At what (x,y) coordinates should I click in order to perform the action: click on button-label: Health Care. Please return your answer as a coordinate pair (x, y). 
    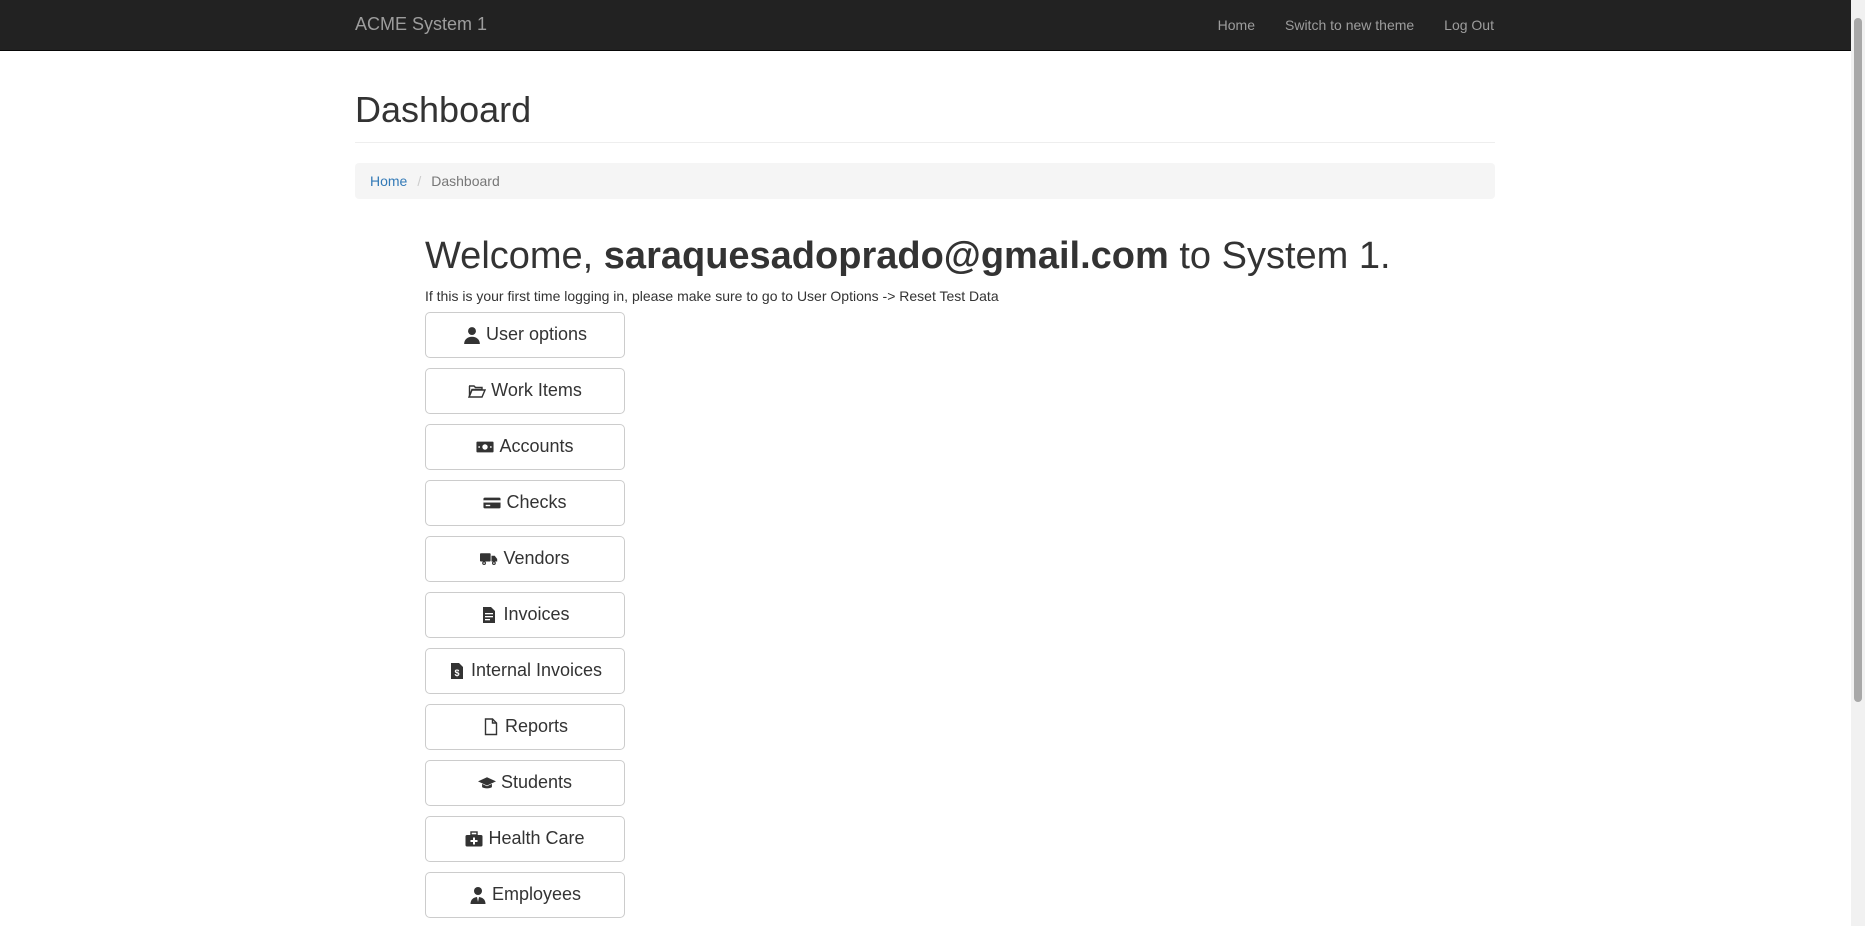
    Looking at the image, I should click on (536, 838).